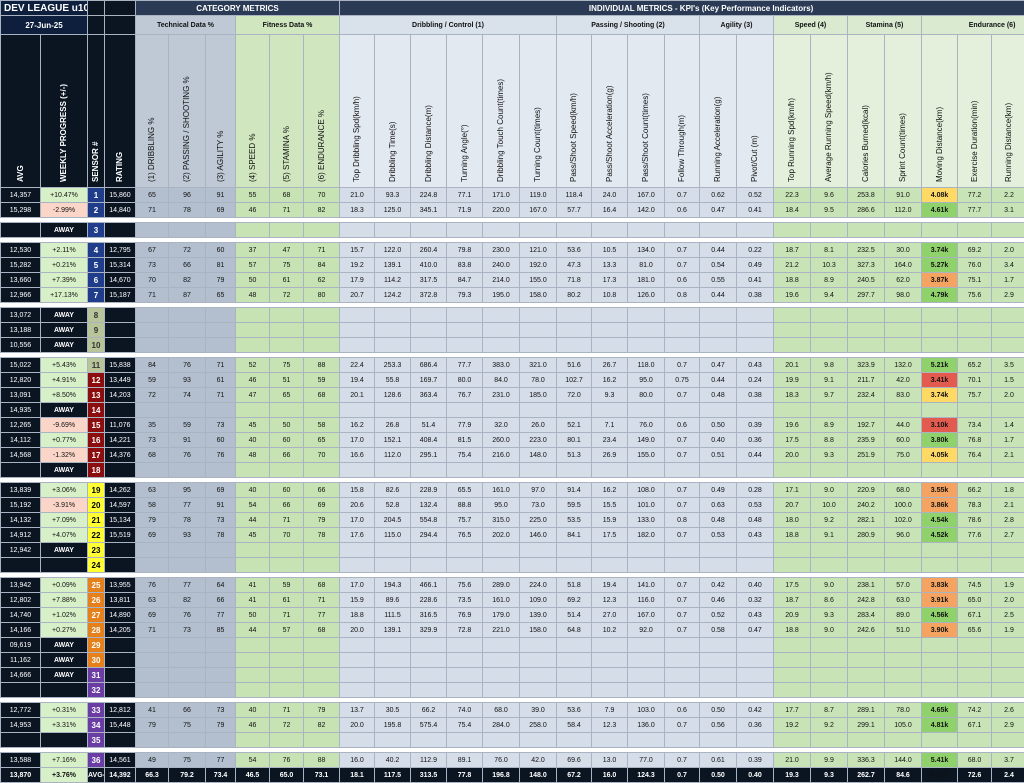  Describe the element at coordinates (718, 600) in the screenshot. I see `kpi-cell: 0.46` at that location.